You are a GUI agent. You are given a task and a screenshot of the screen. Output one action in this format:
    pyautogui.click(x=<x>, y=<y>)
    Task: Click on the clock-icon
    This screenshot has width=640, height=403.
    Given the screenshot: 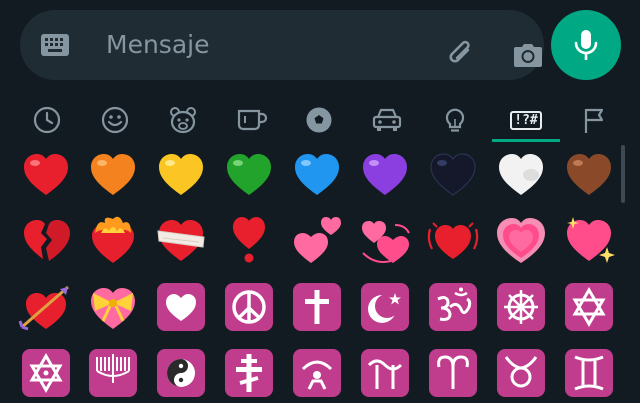 What is the action you would take?
    pyautogui.click(x=47, y=120)
    